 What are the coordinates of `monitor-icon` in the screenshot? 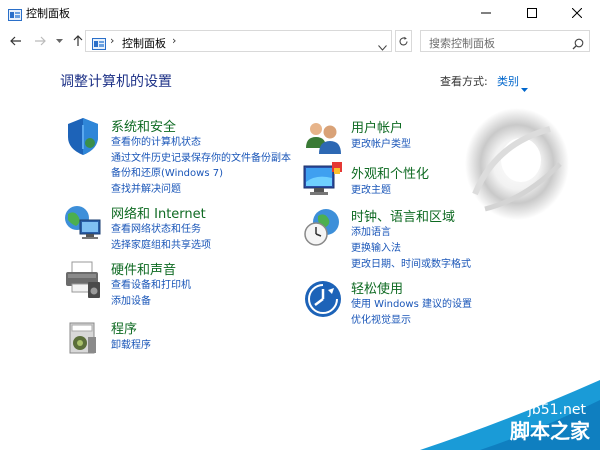 It's located at (323, 181).